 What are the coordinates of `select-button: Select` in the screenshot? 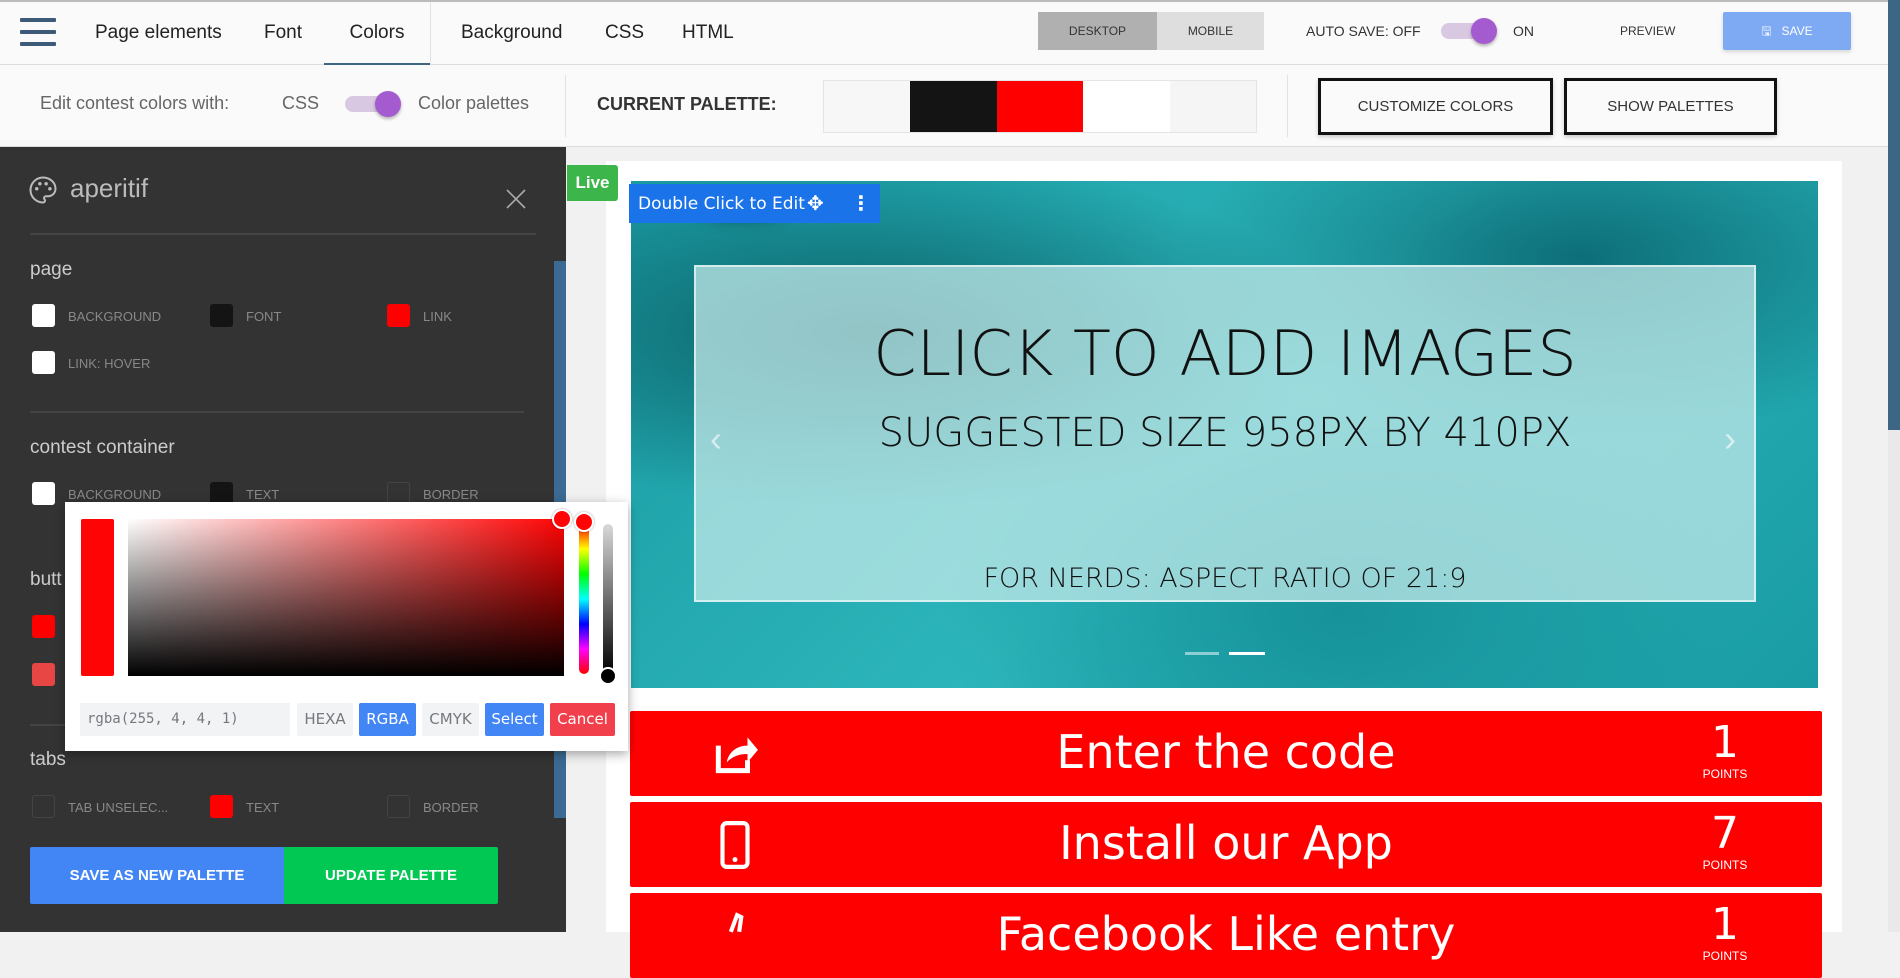 It's located at (514, 719).